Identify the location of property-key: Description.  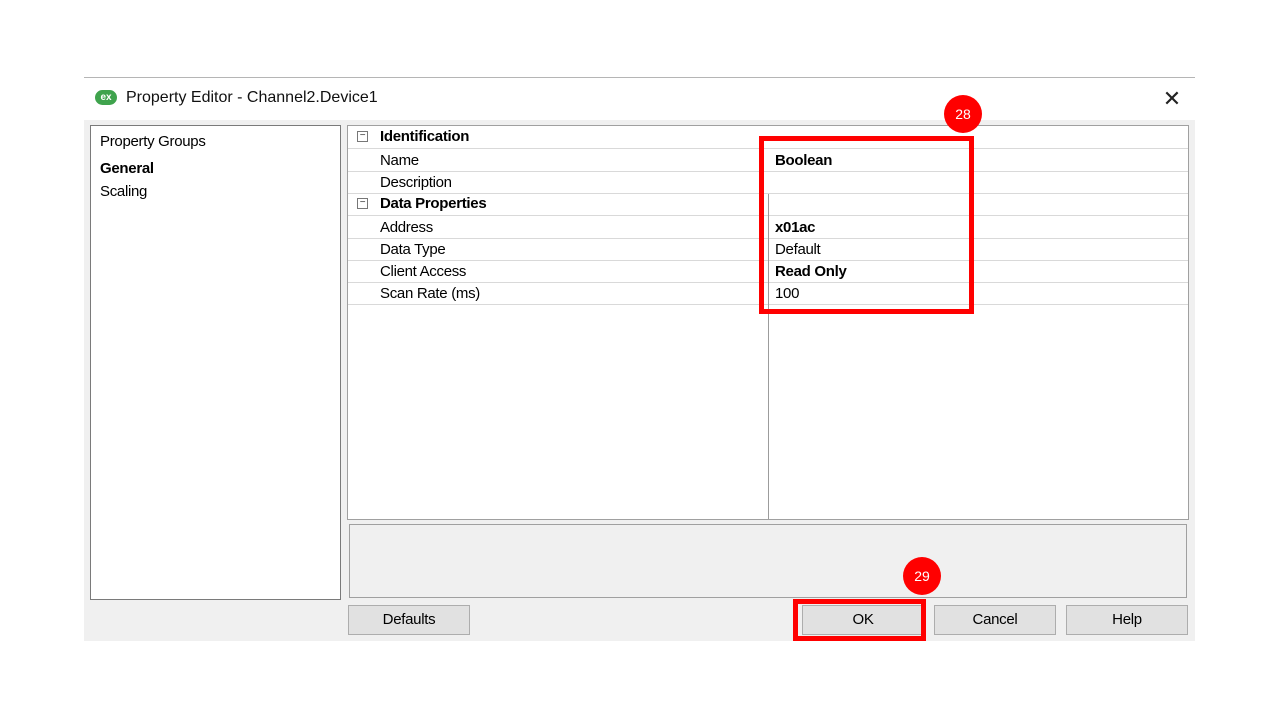
(416, 182).